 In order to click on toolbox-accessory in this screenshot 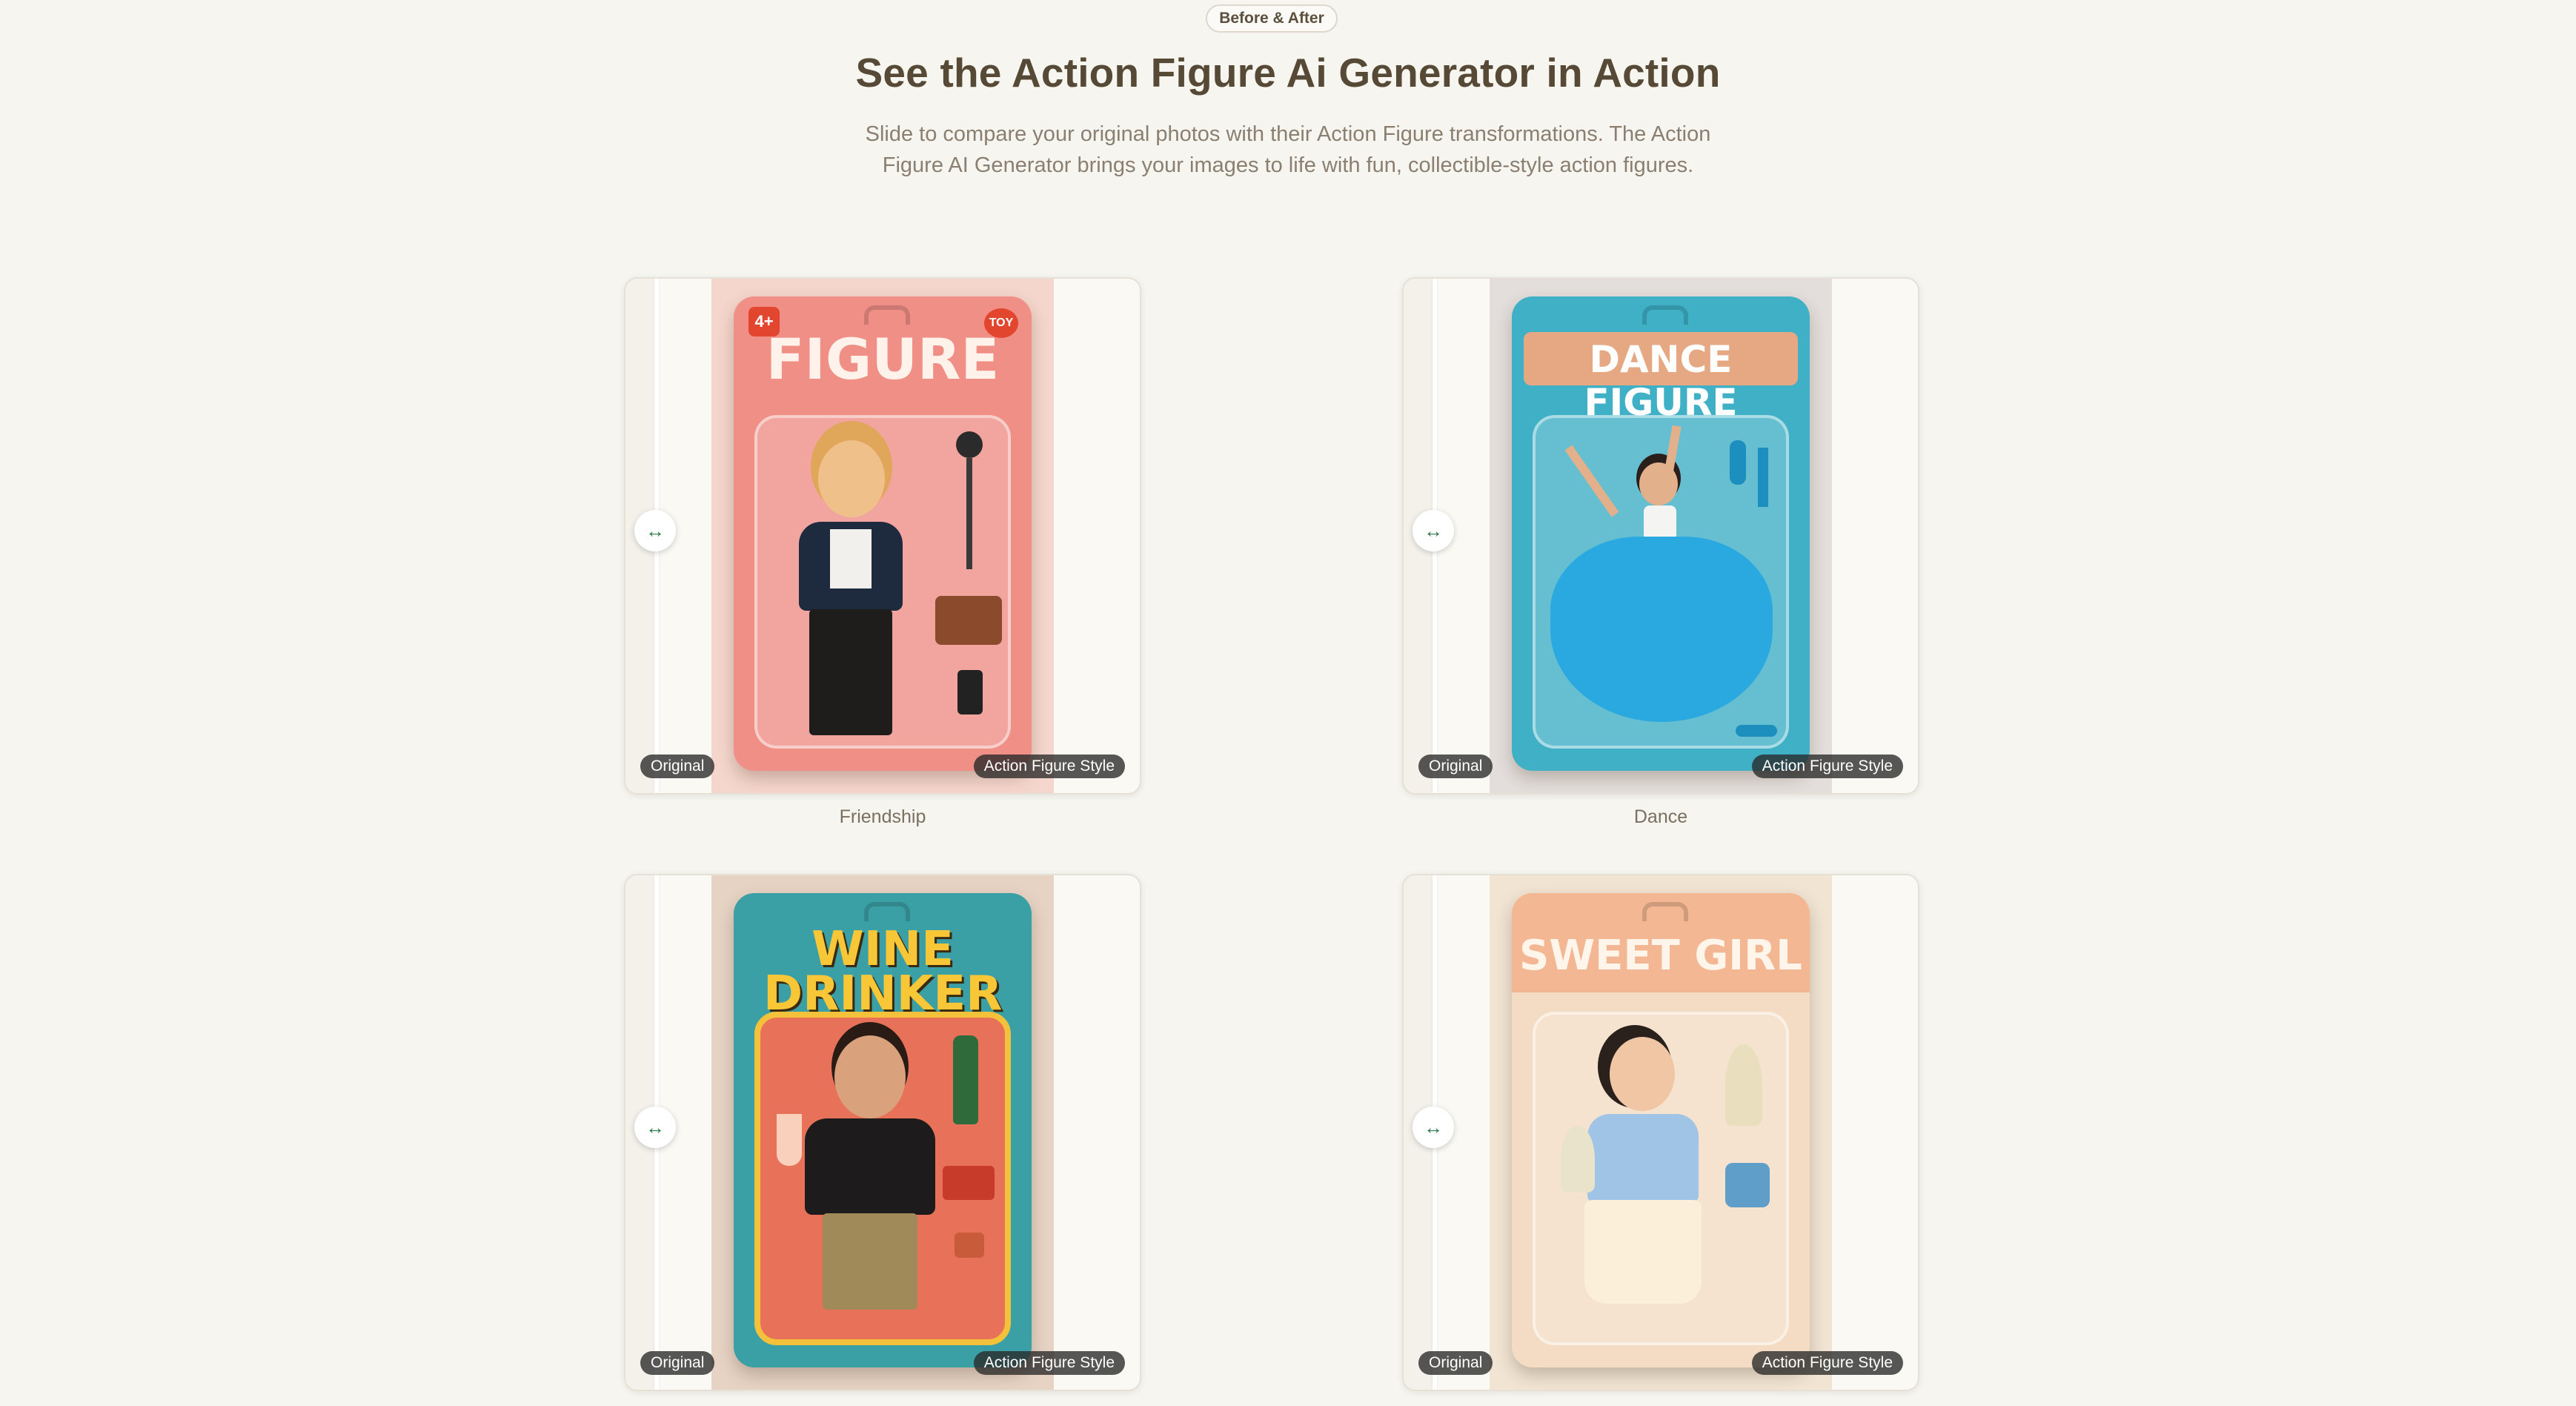, I will do `click(968, 620)`.